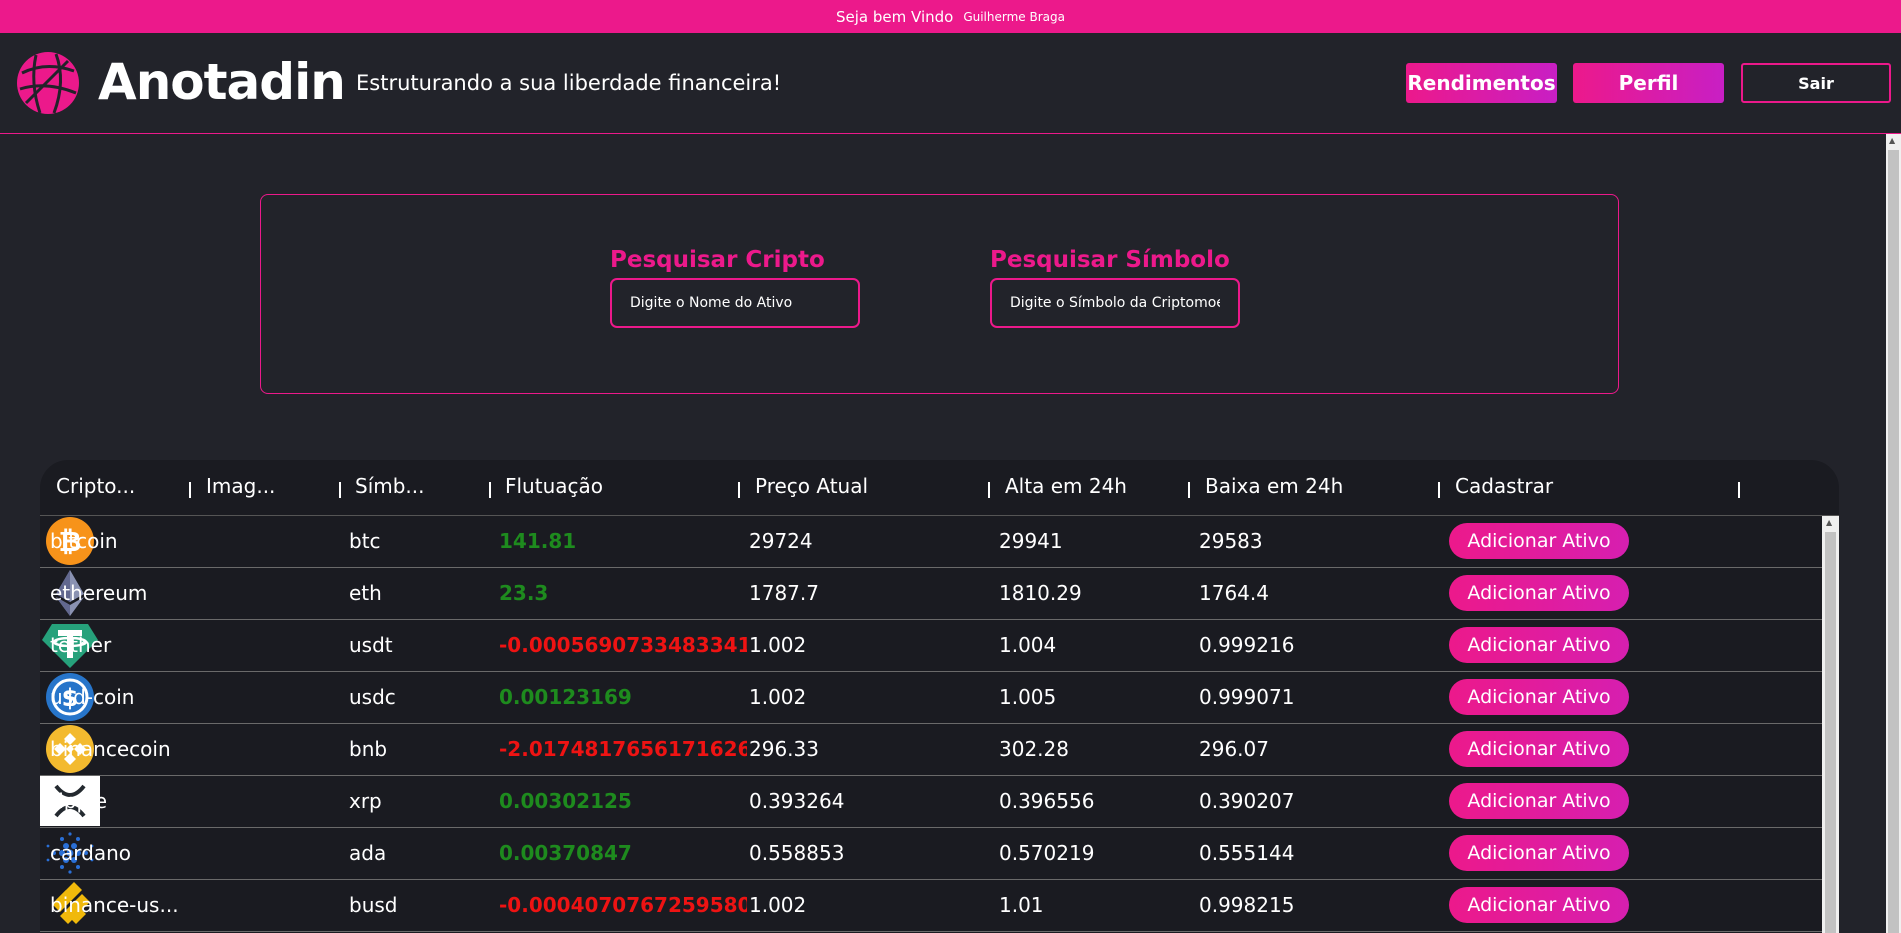 Image resolution: width=1901 pixels, height=933 pixels. What do you see at coordinates (365, 801) in the screenshot?
I see `crypto-symbol: xrp` at bounding box center [365, 801].